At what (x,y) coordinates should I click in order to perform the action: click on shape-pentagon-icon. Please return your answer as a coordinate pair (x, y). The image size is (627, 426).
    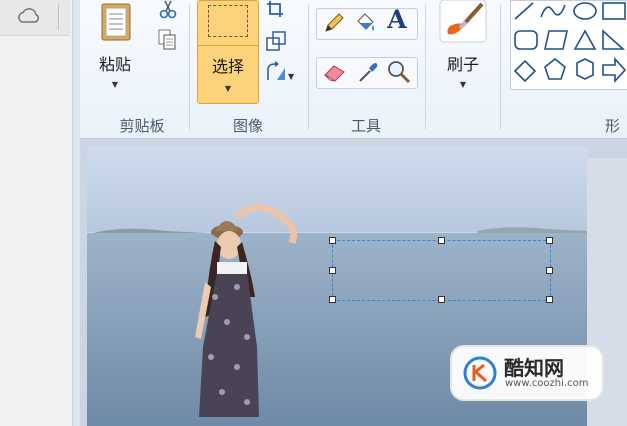
    Looking at the image, I should click on (555, 68).